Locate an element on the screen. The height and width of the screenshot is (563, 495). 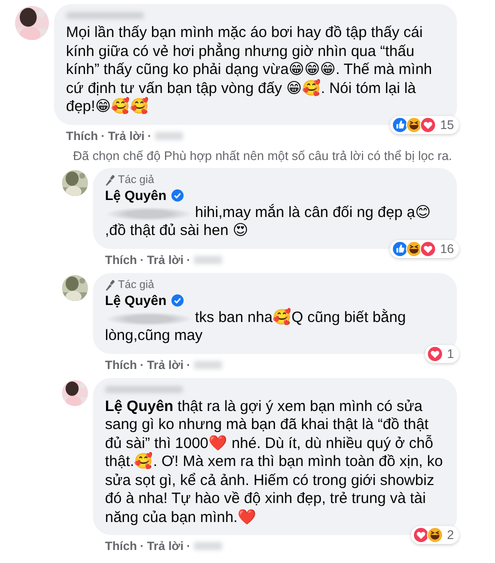
reaction-summary: 2 is located at coordinates (435, 535).